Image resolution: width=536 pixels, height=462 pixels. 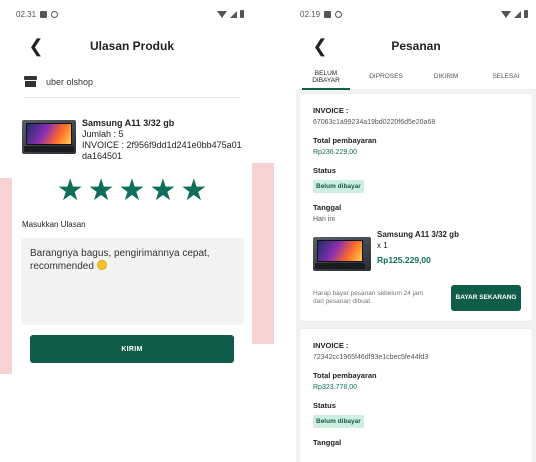 I want to click on tab-diproses: DIPROSES, so click(x=386, y=76).